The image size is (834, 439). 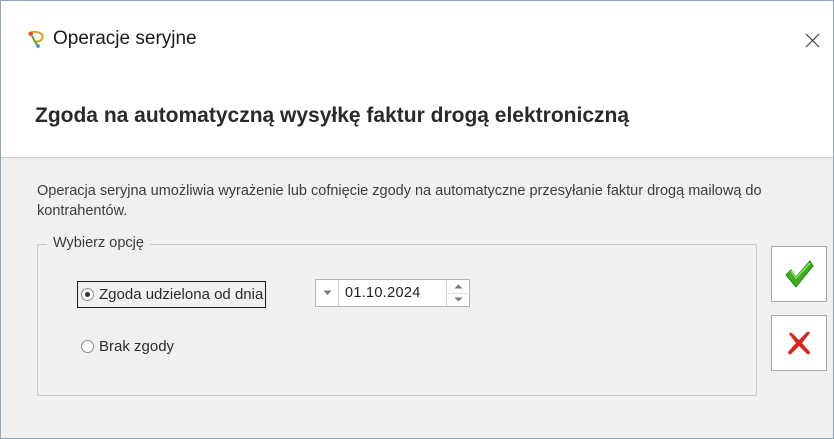 I want to click on spin-up-button, so click(x=458, y=287).